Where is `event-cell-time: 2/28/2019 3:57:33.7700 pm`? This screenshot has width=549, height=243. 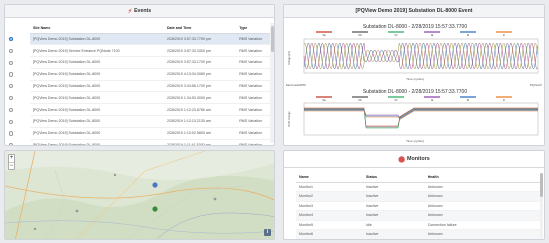 event-cell-time: 2/28/2019 3:57:33.7700 pm is located at coordinates (200, 39).